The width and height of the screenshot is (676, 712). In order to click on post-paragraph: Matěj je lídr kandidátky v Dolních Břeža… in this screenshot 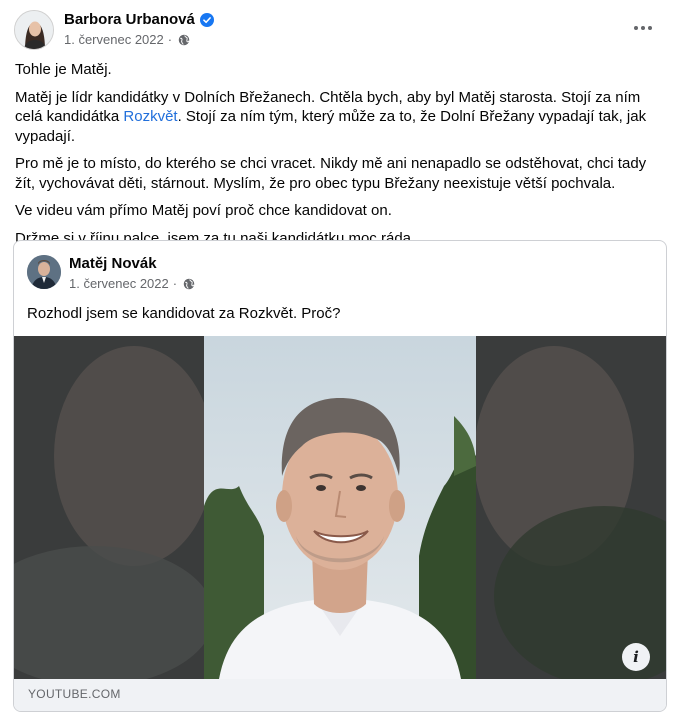, I will do `click(340, 117)`.